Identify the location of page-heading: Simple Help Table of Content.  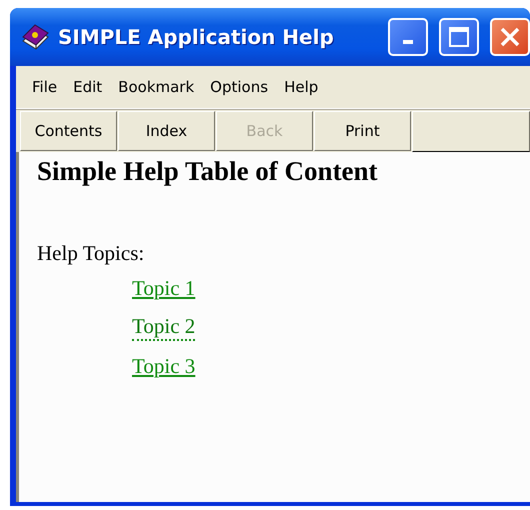
(208, 171).